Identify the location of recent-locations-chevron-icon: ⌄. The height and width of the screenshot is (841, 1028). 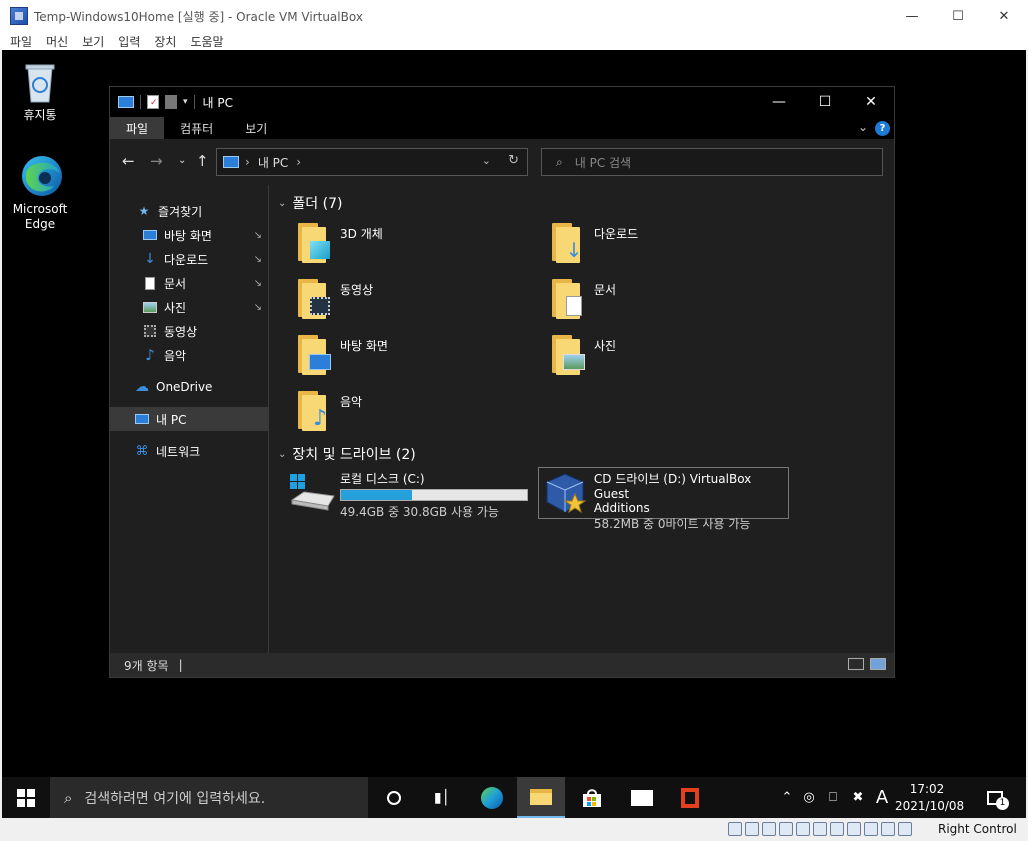
(182, 160).